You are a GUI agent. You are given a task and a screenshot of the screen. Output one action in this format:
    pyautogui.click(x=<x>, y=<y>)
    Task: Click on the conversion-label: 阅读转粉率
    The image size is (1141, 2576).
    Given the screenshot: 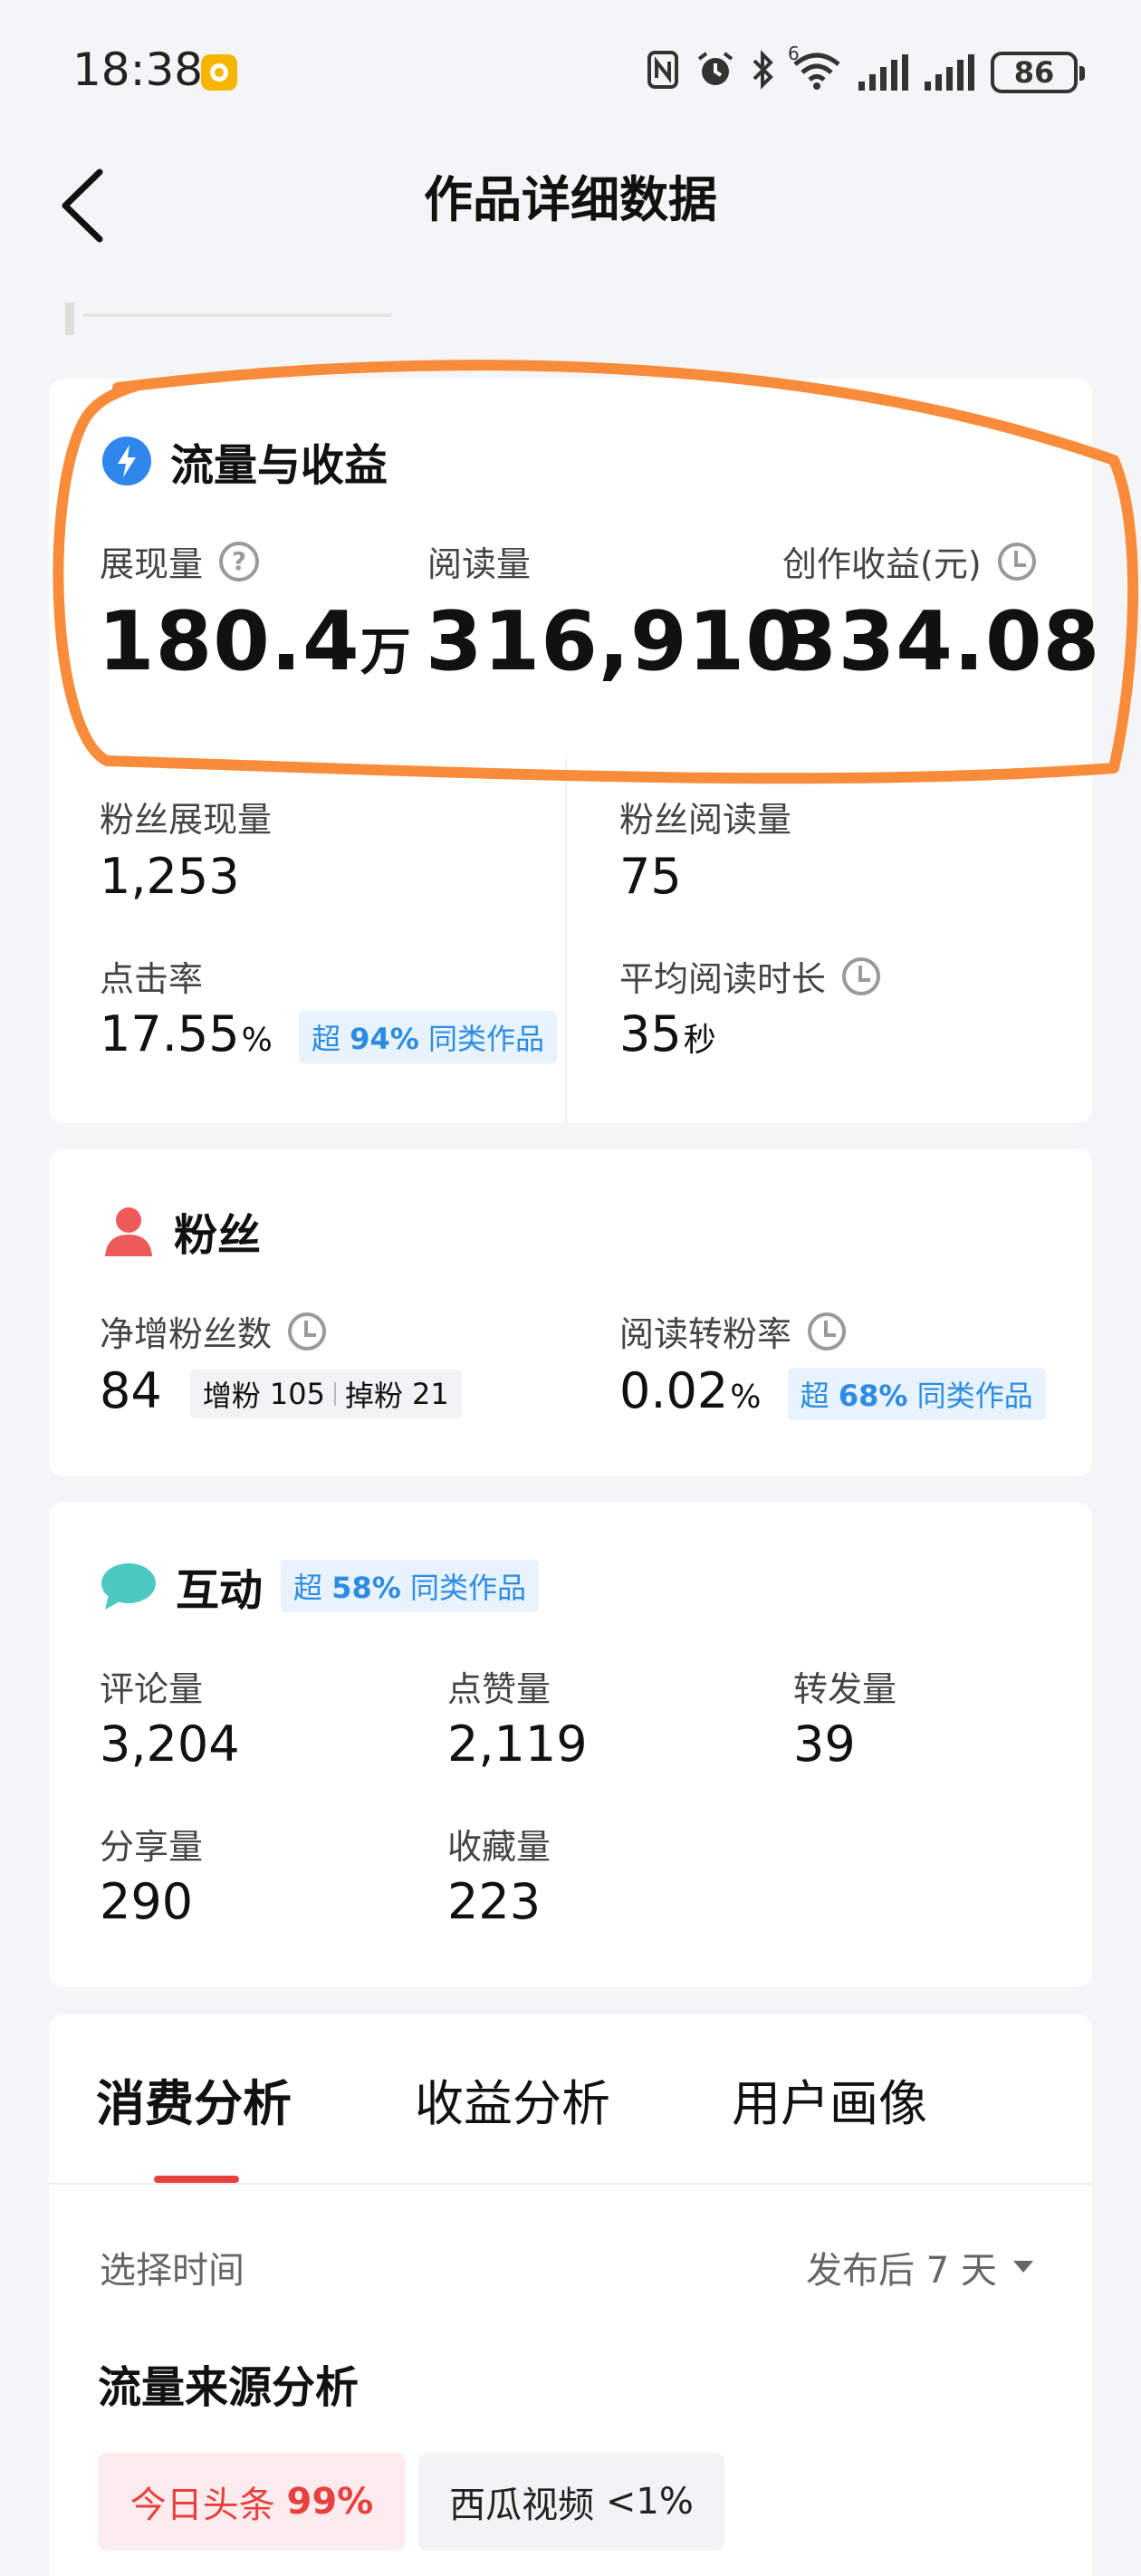 What is the action you would take?
    pyautogui.click(x=733, y=1331)
    